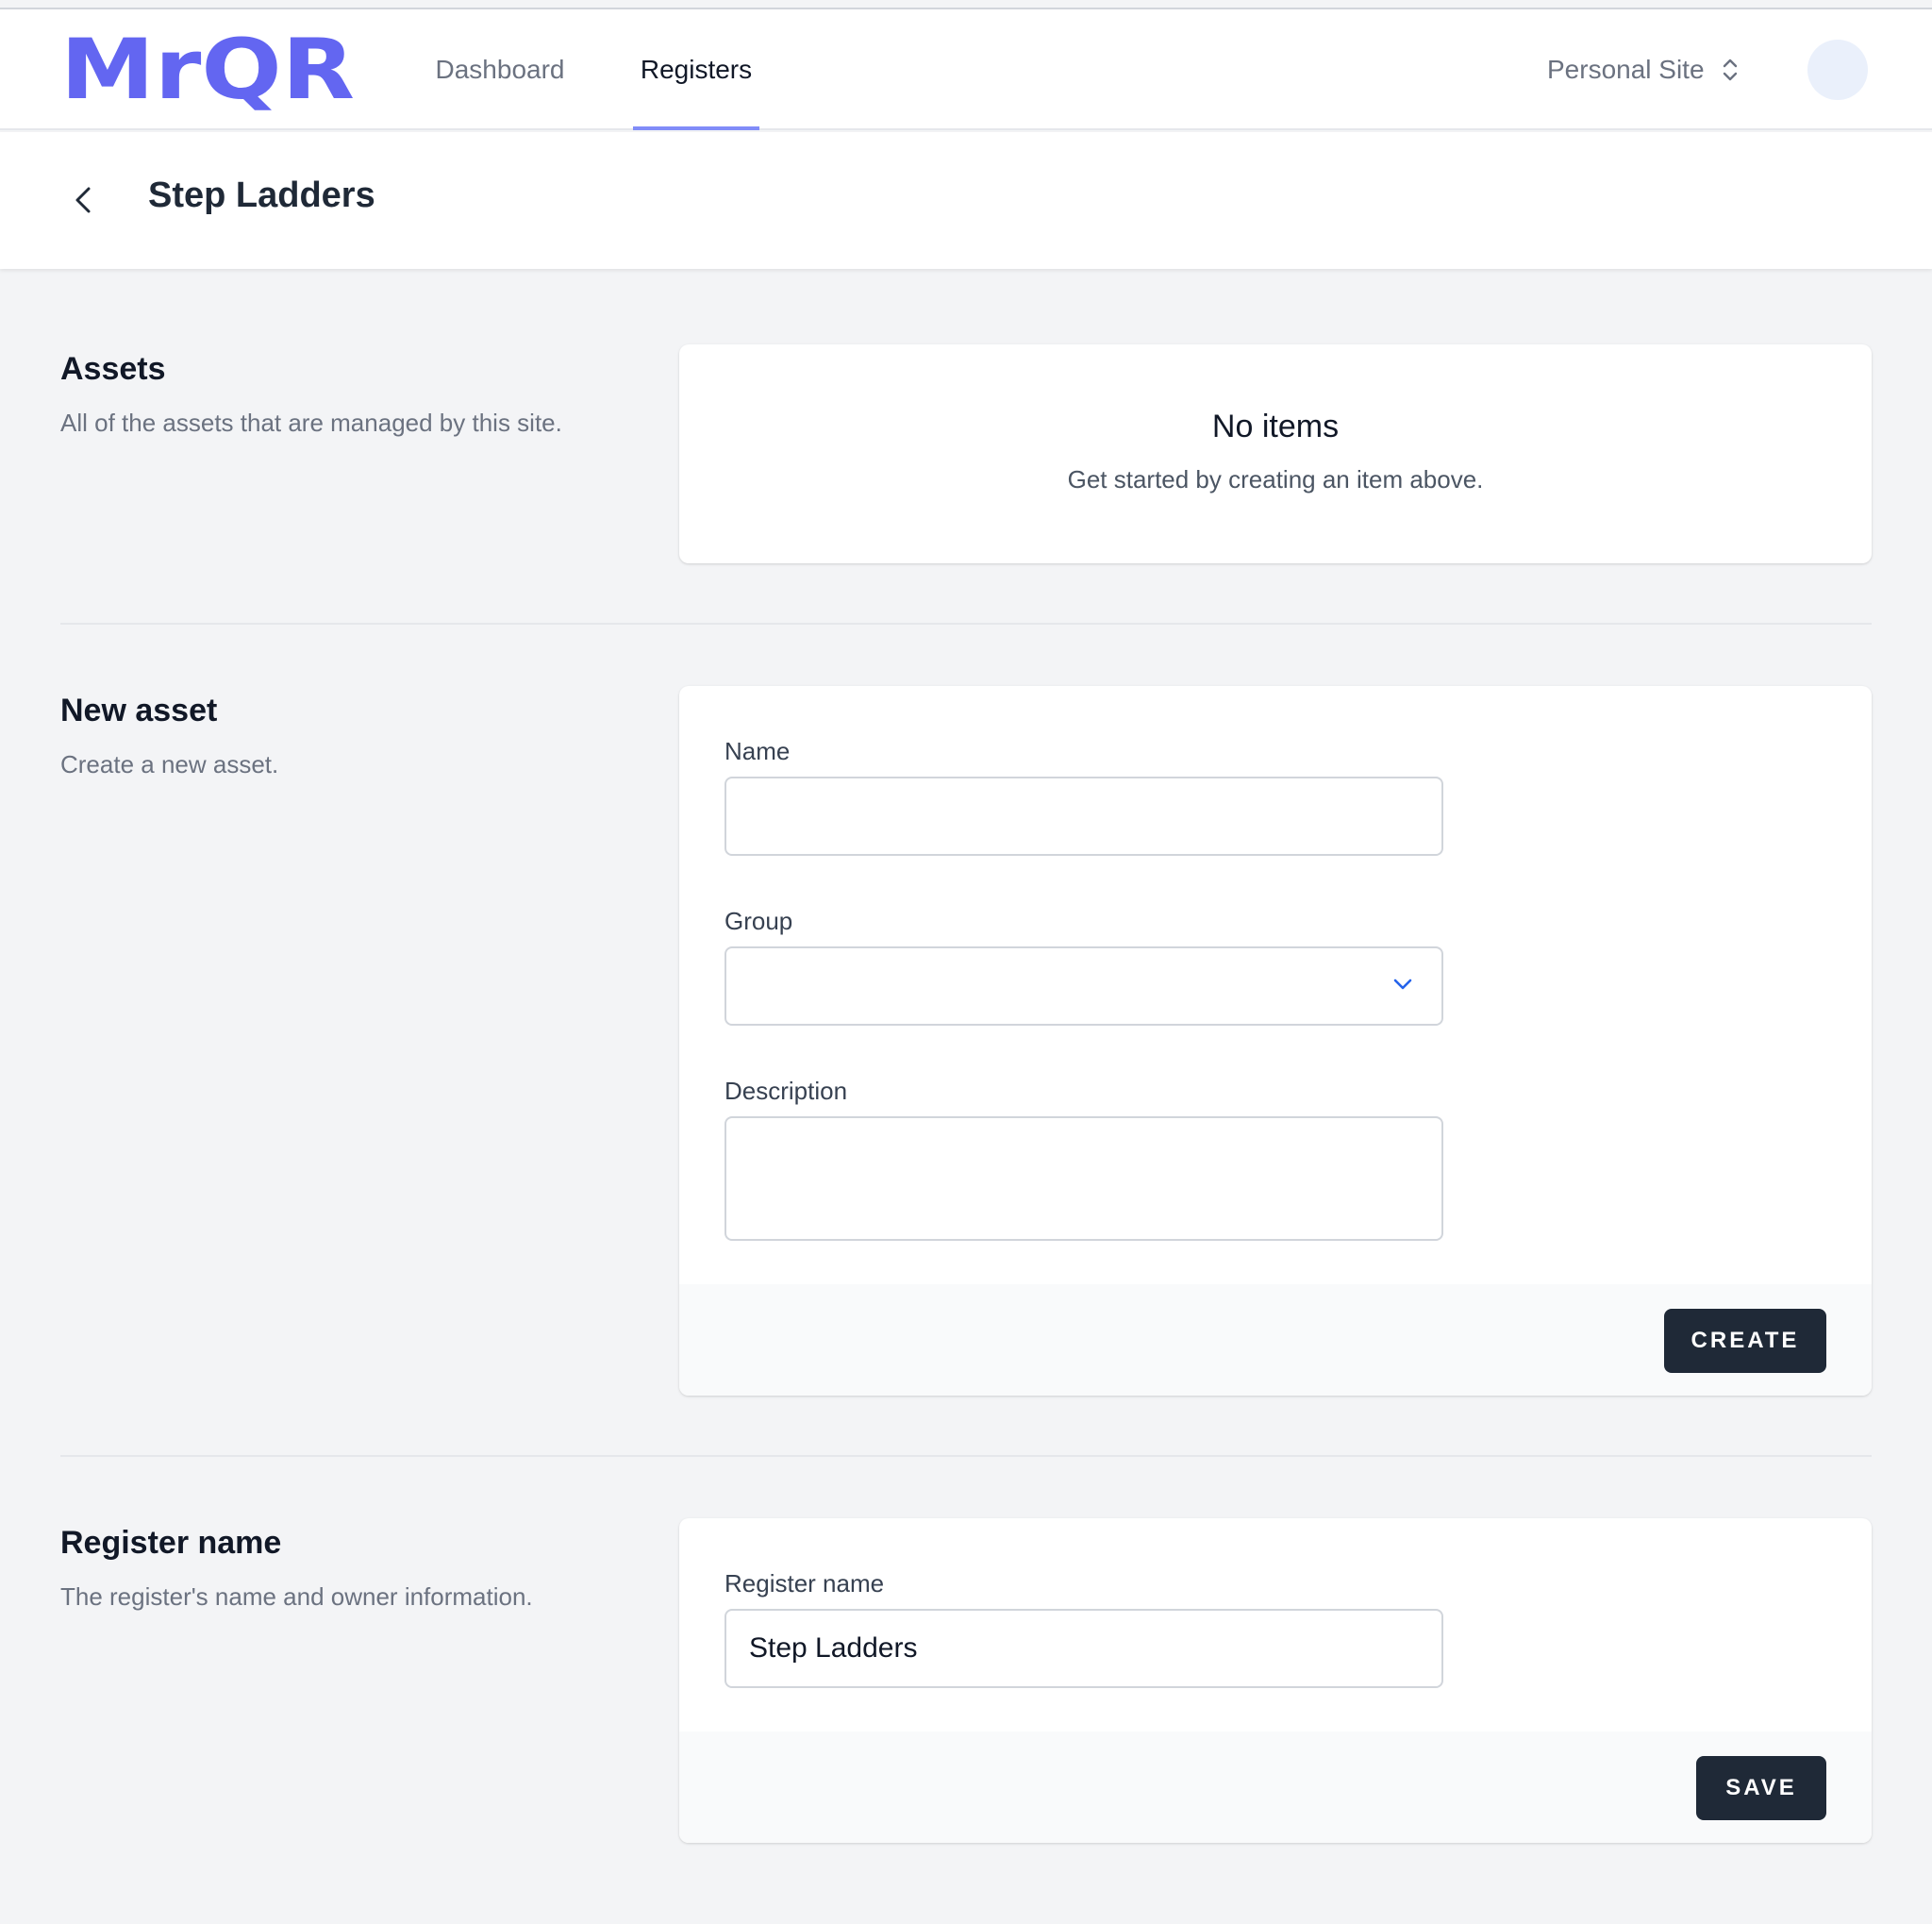 This screenshot has height=1924, width=1932. Describe the element at coordinates (1084, 1648) in the screenshot. I see `register-name-input` at that location.